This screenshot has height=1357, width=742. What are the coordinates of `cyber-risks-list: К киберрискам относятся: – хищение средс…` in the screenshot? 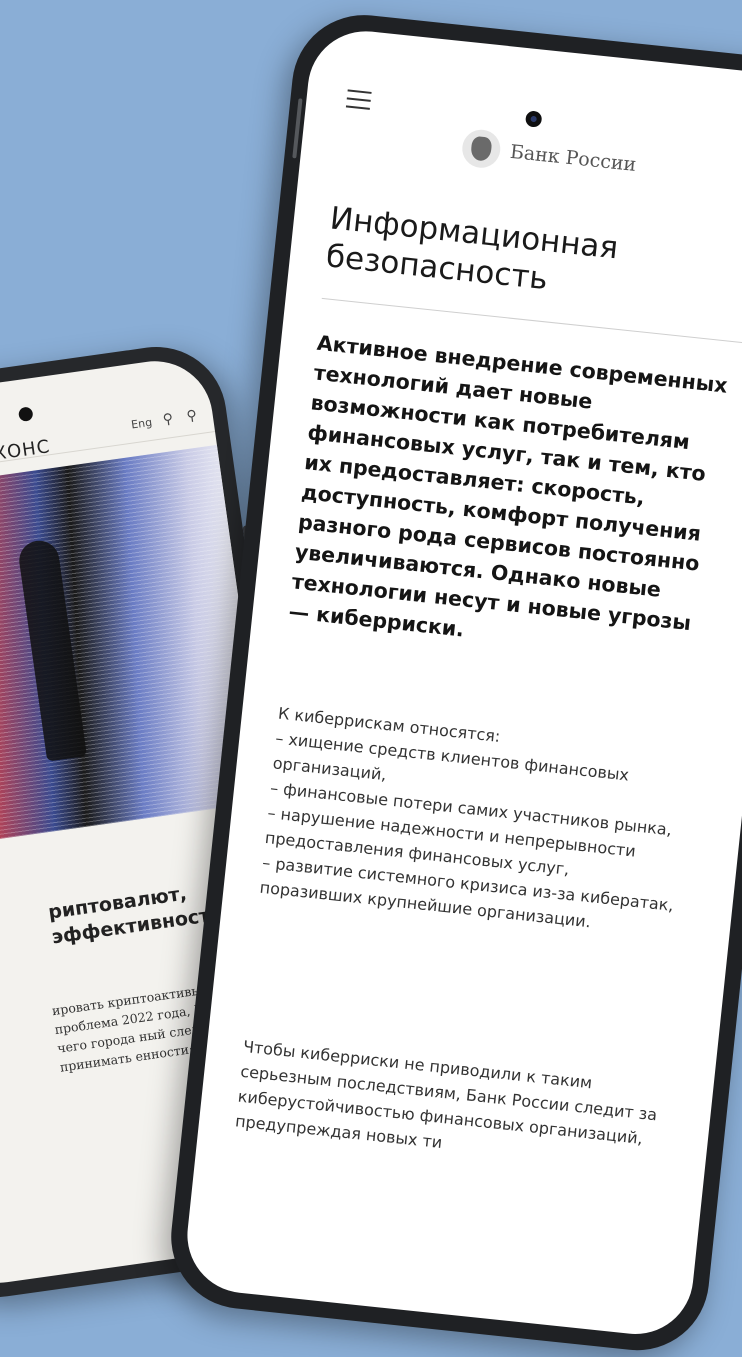 It's located at (478, 822).